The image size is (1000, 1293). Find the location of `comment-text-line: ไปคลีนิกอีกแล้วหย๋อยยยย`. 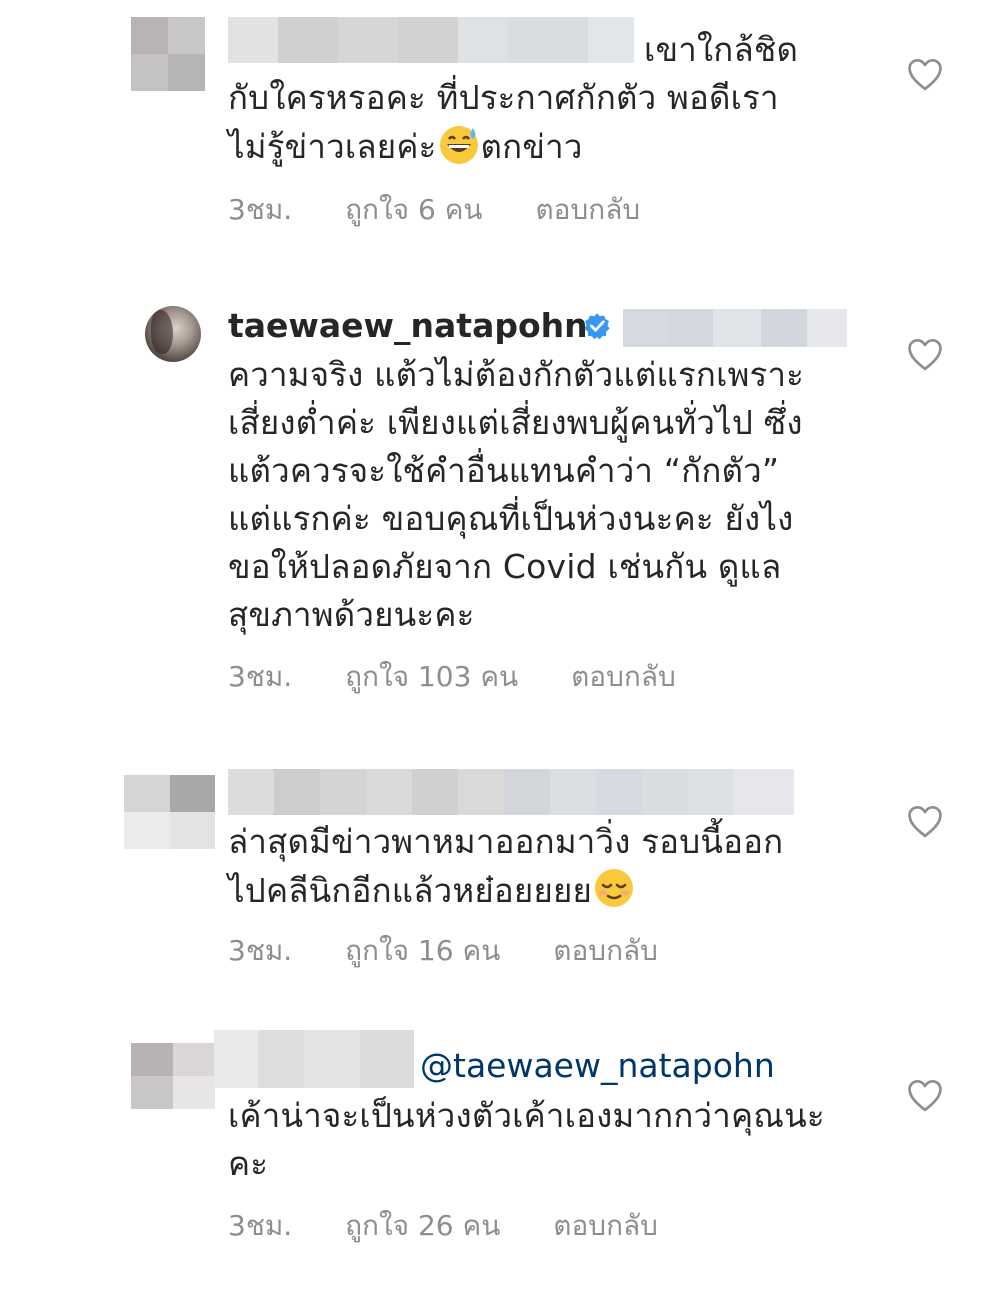

comment-text-line: ไปคลีนิกอีกแล้วหย๋อยยยย is located at coordinates (410, 890).